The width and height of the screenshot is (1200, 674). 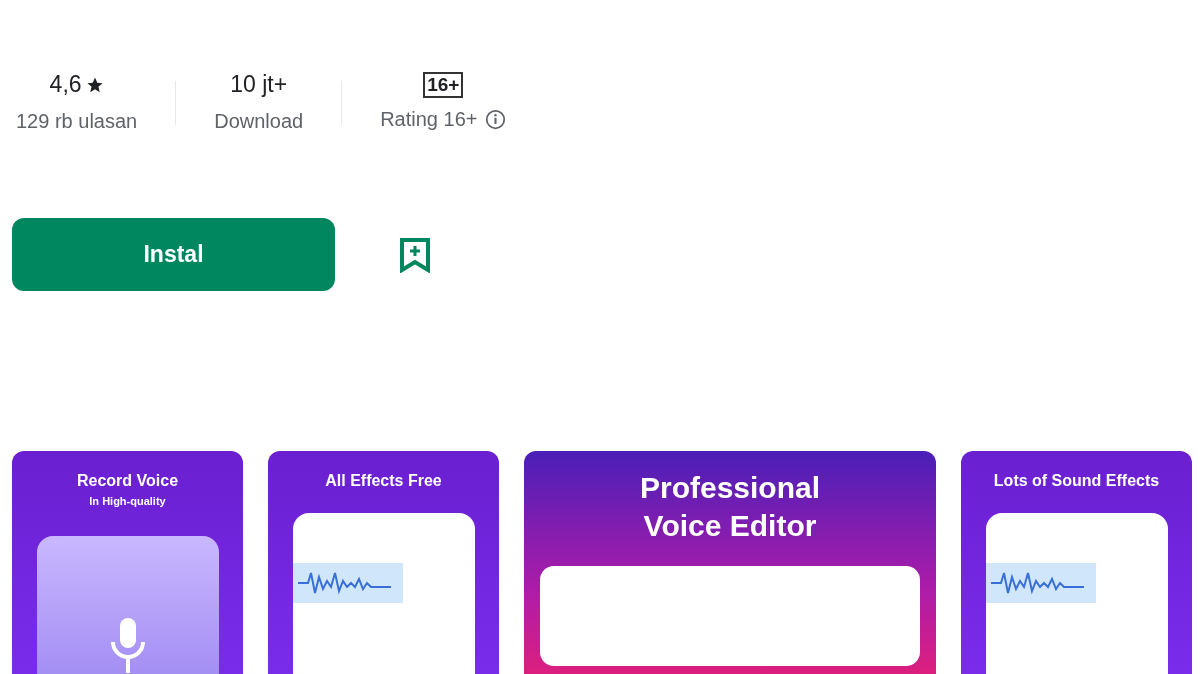 What do you see at coordinates (127, 501) in the screenshot?
I see `screenshot-subtitle: In High-quality` at bounding box center [127, 501].